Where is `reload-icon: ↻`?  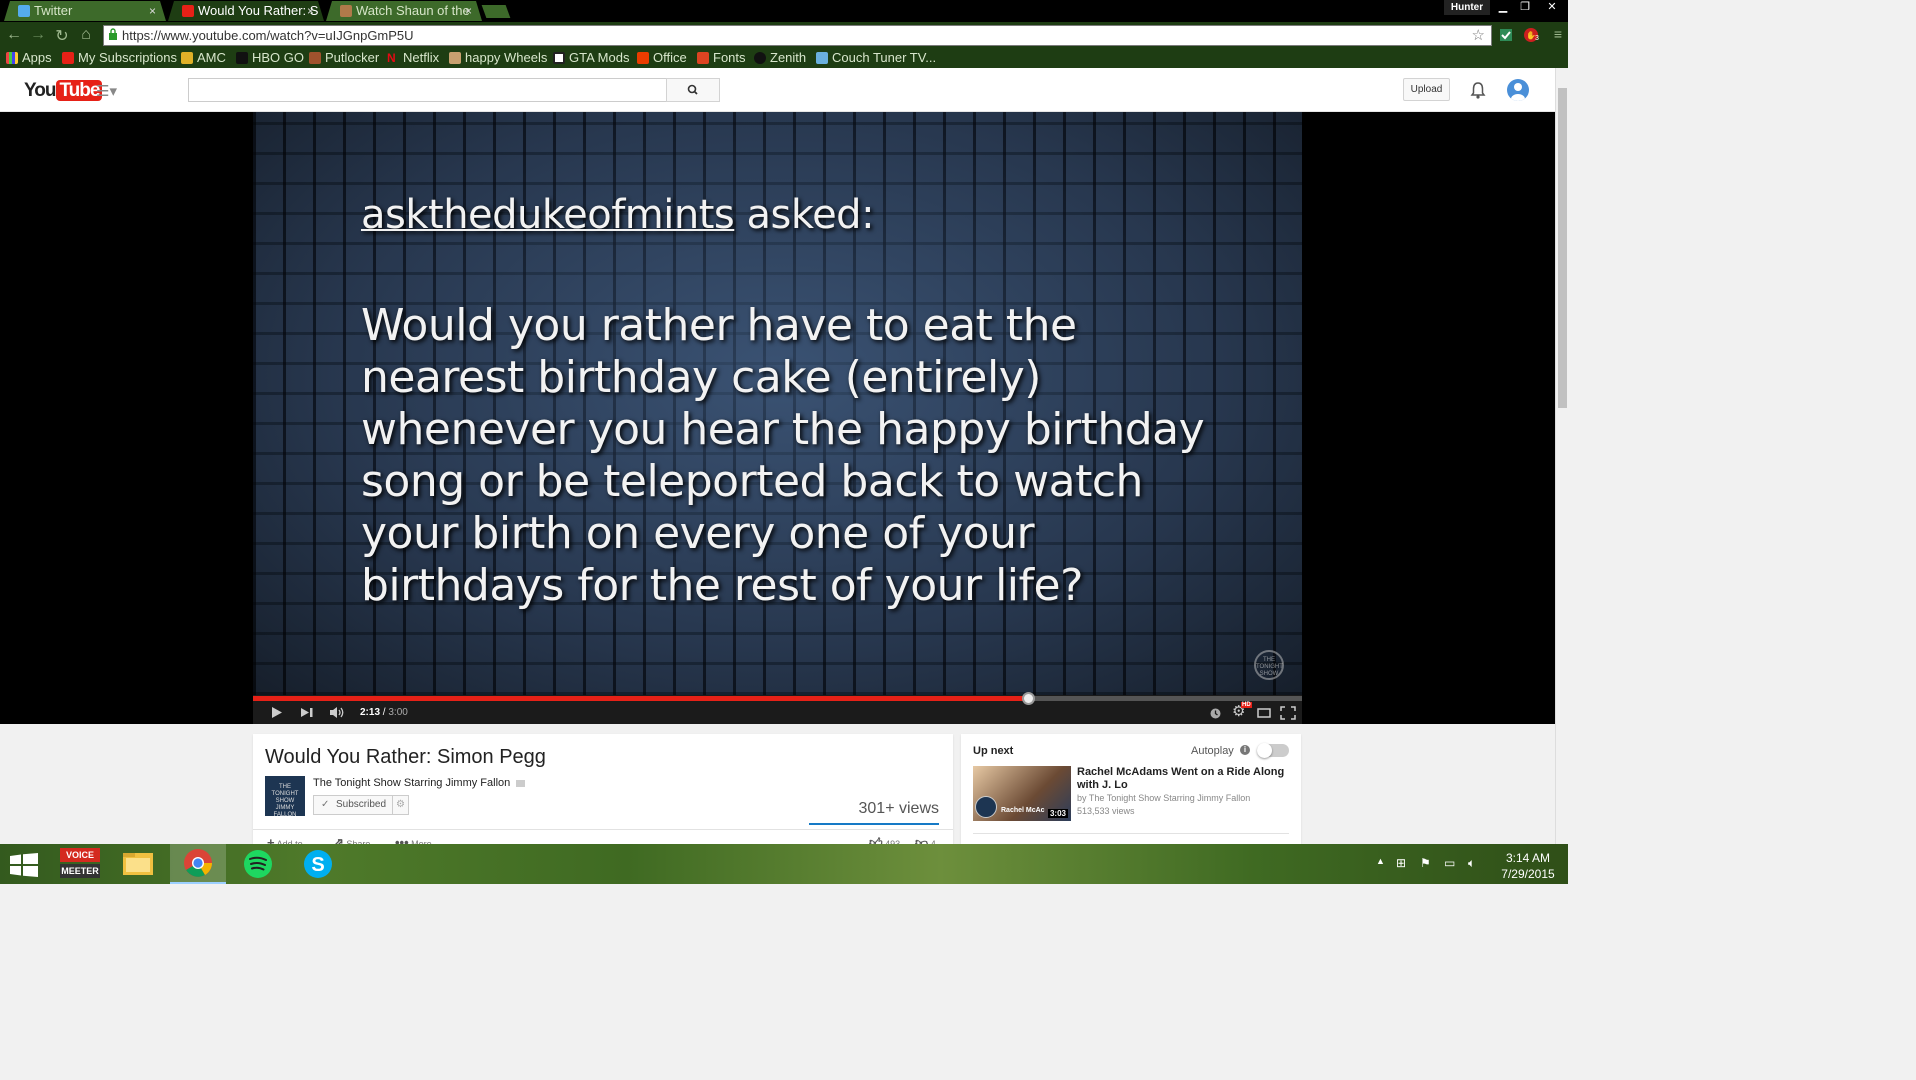
reload-icon: ↻ is located at coordinates (62, 36).